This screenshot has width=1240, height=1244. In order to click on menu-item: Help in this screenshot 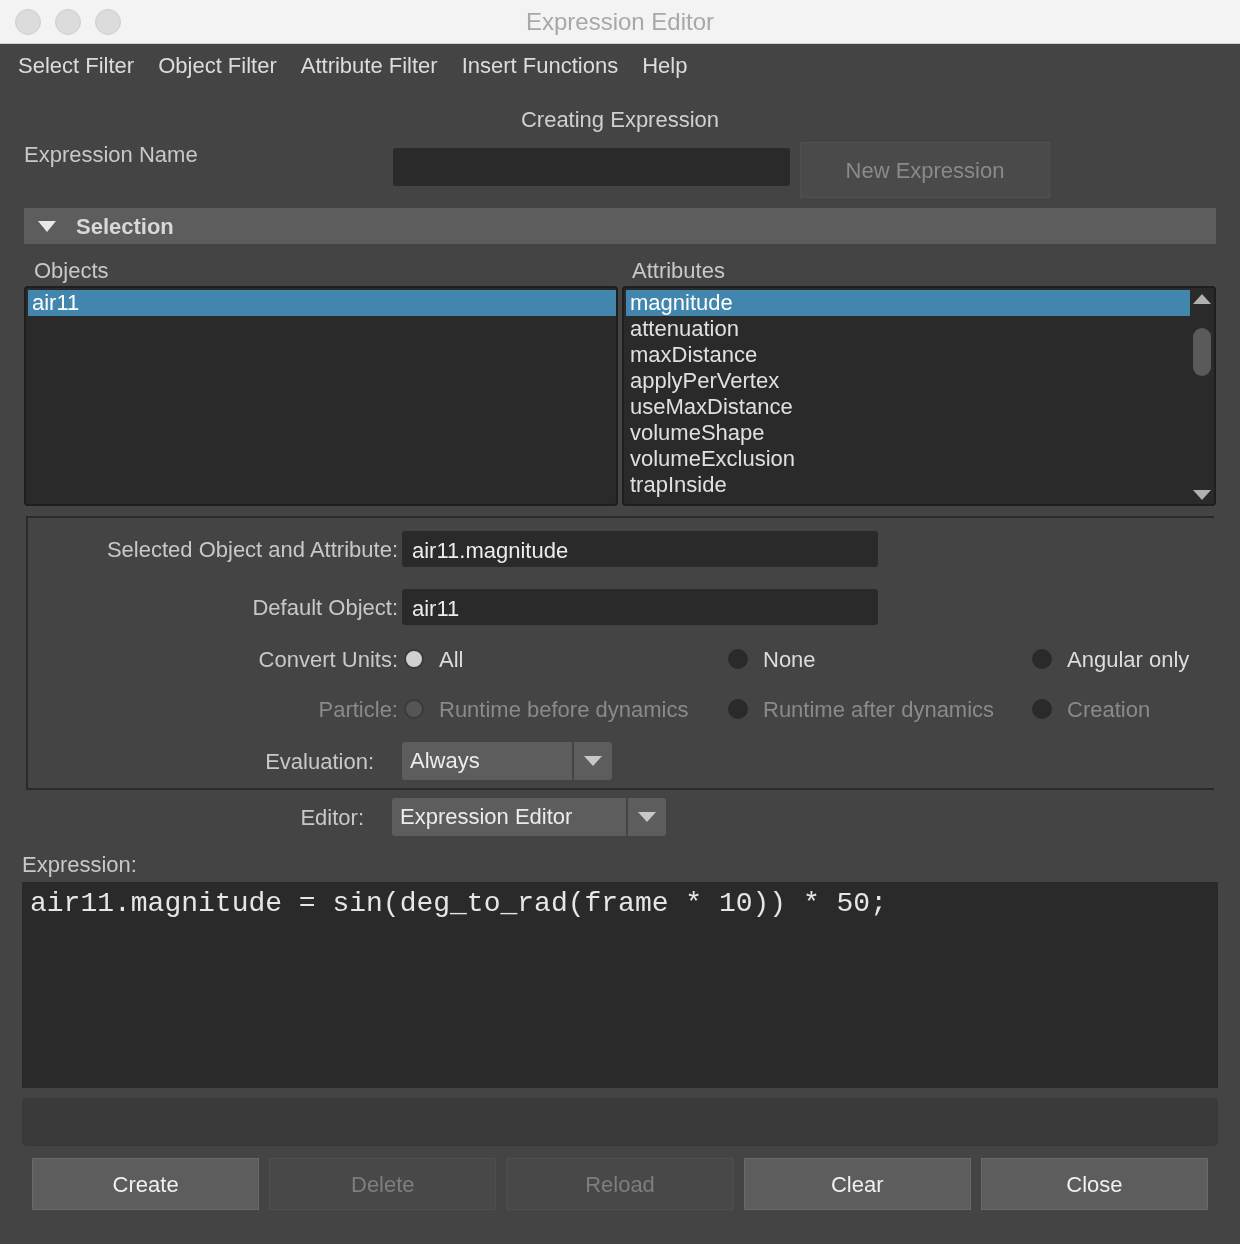, I will do `click(665, 65)`.